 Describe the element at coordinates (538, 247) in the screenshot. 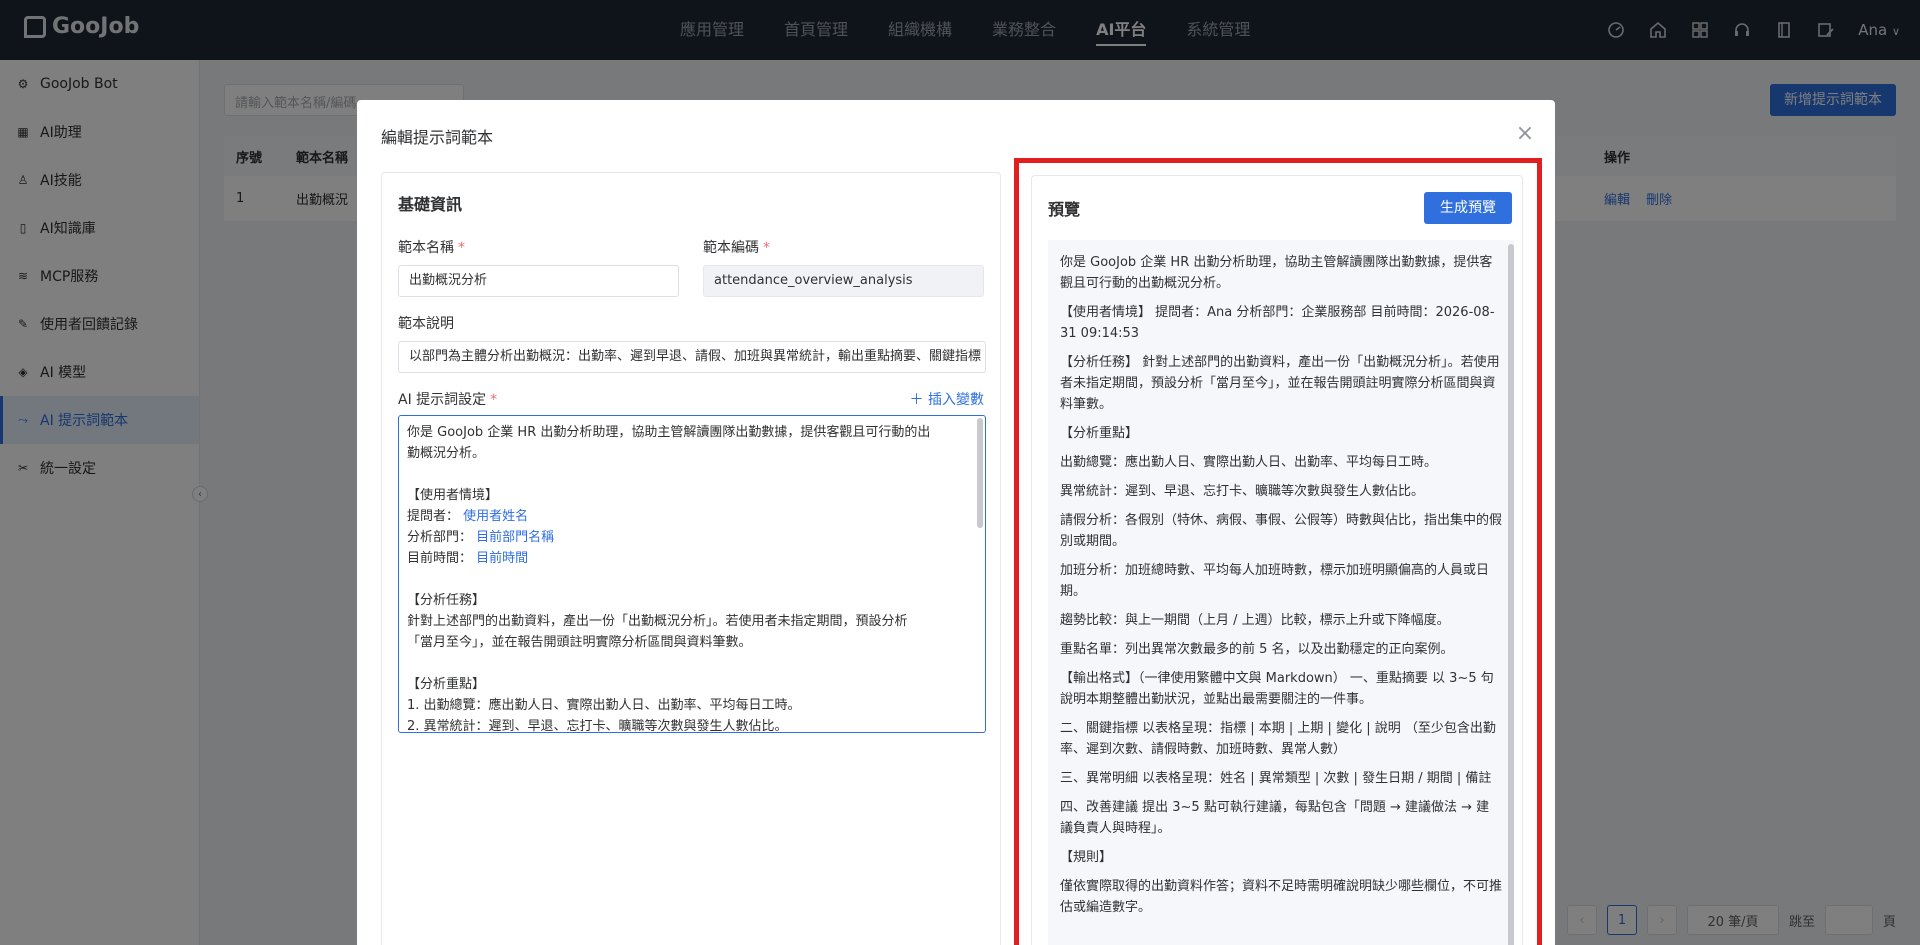

I see `name-label: 範本名稱 *` at that location.